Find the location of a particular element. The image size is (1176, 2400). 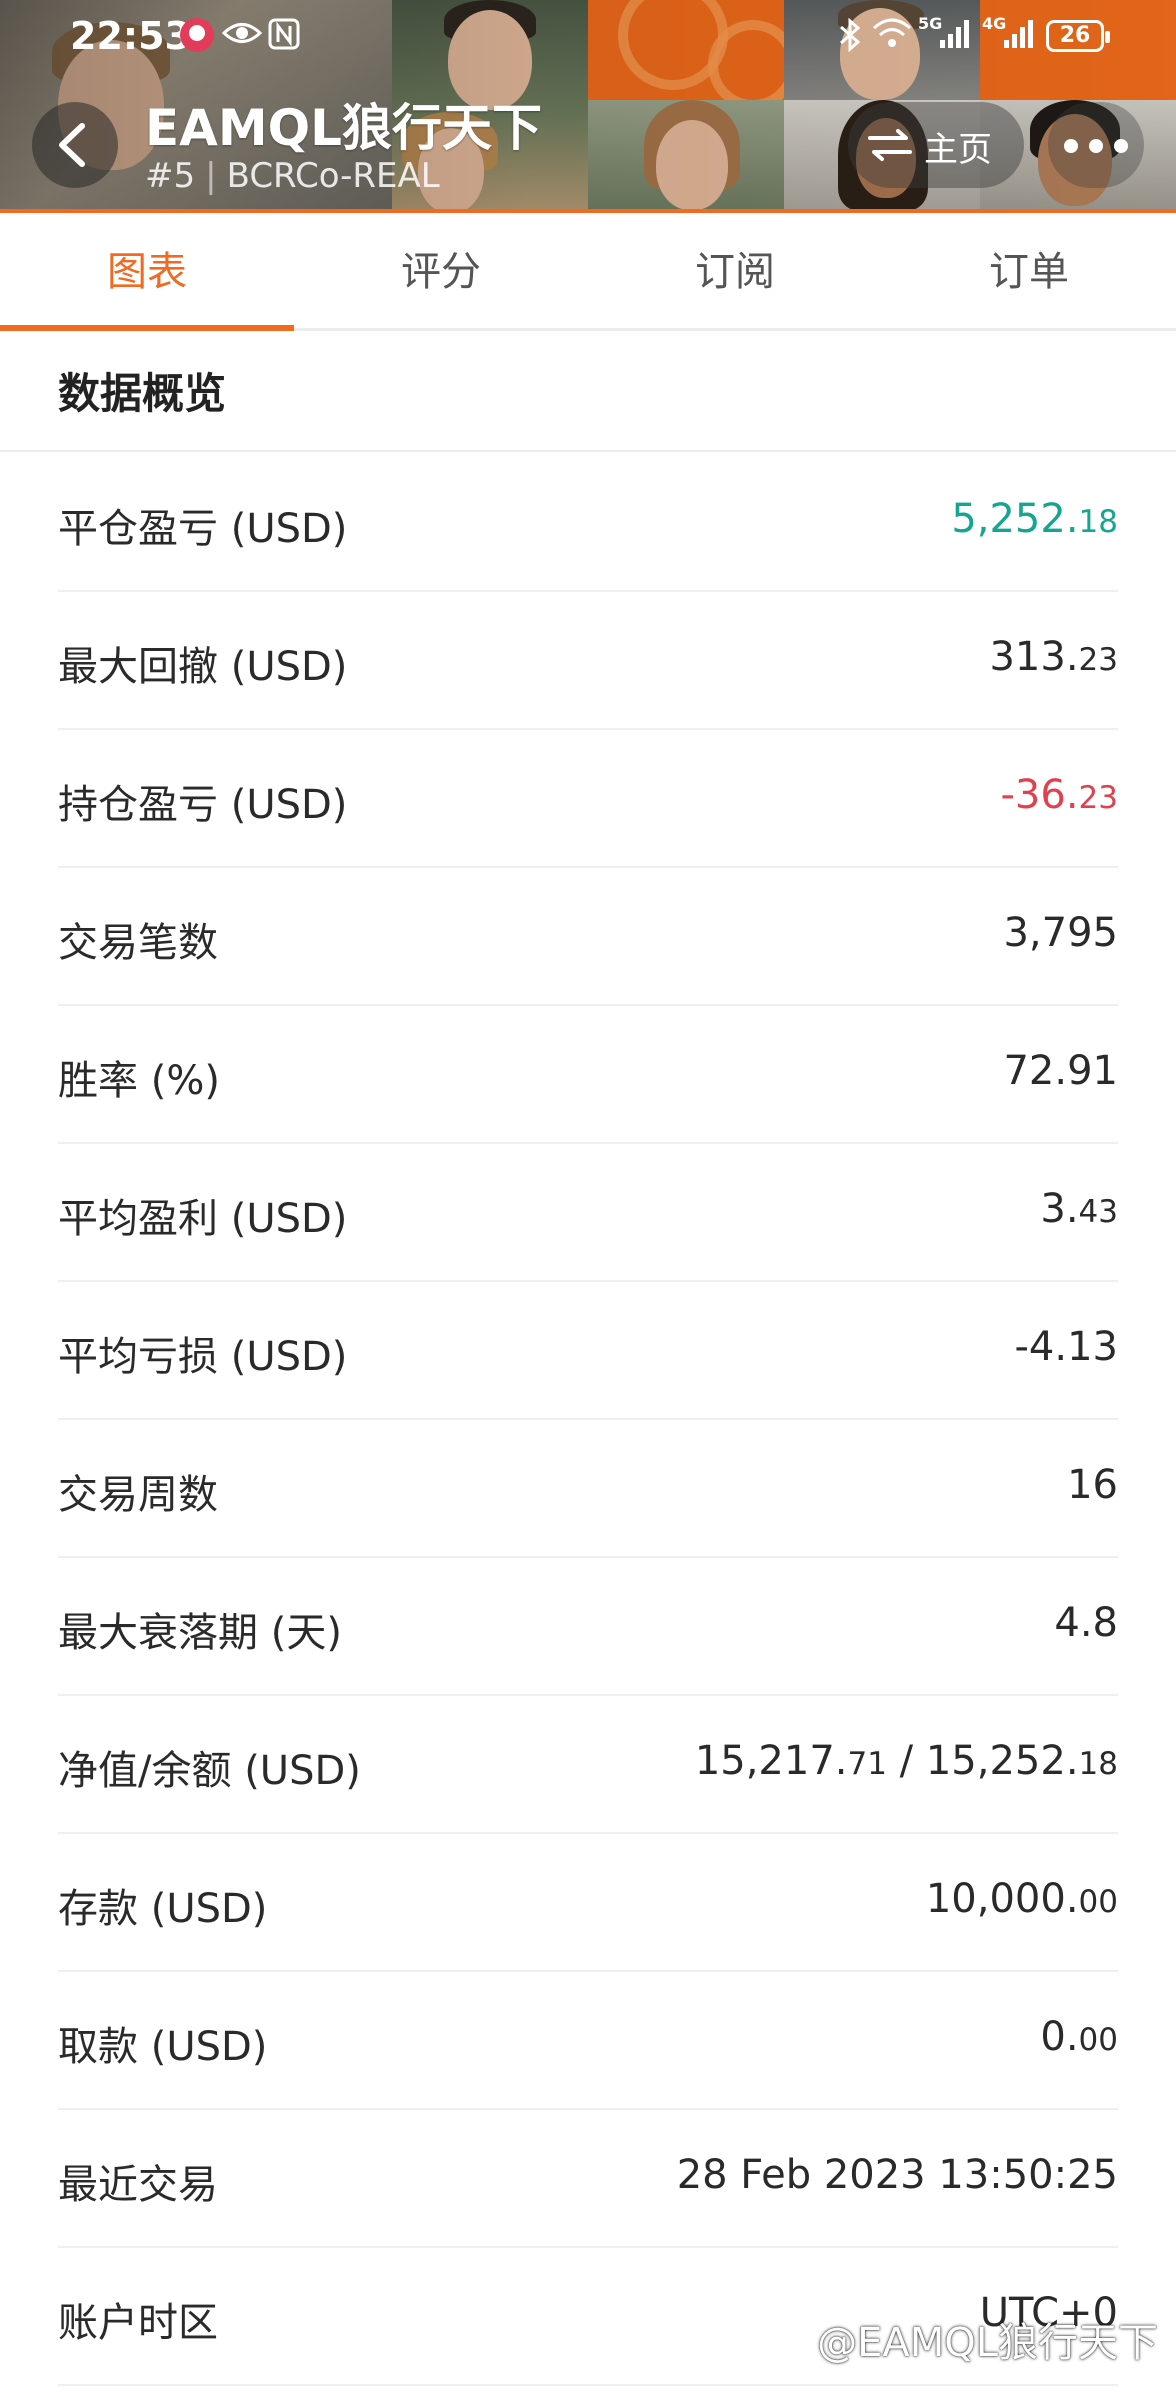

stat-value-main: 3,795 is located at coordinates (1060, 933).